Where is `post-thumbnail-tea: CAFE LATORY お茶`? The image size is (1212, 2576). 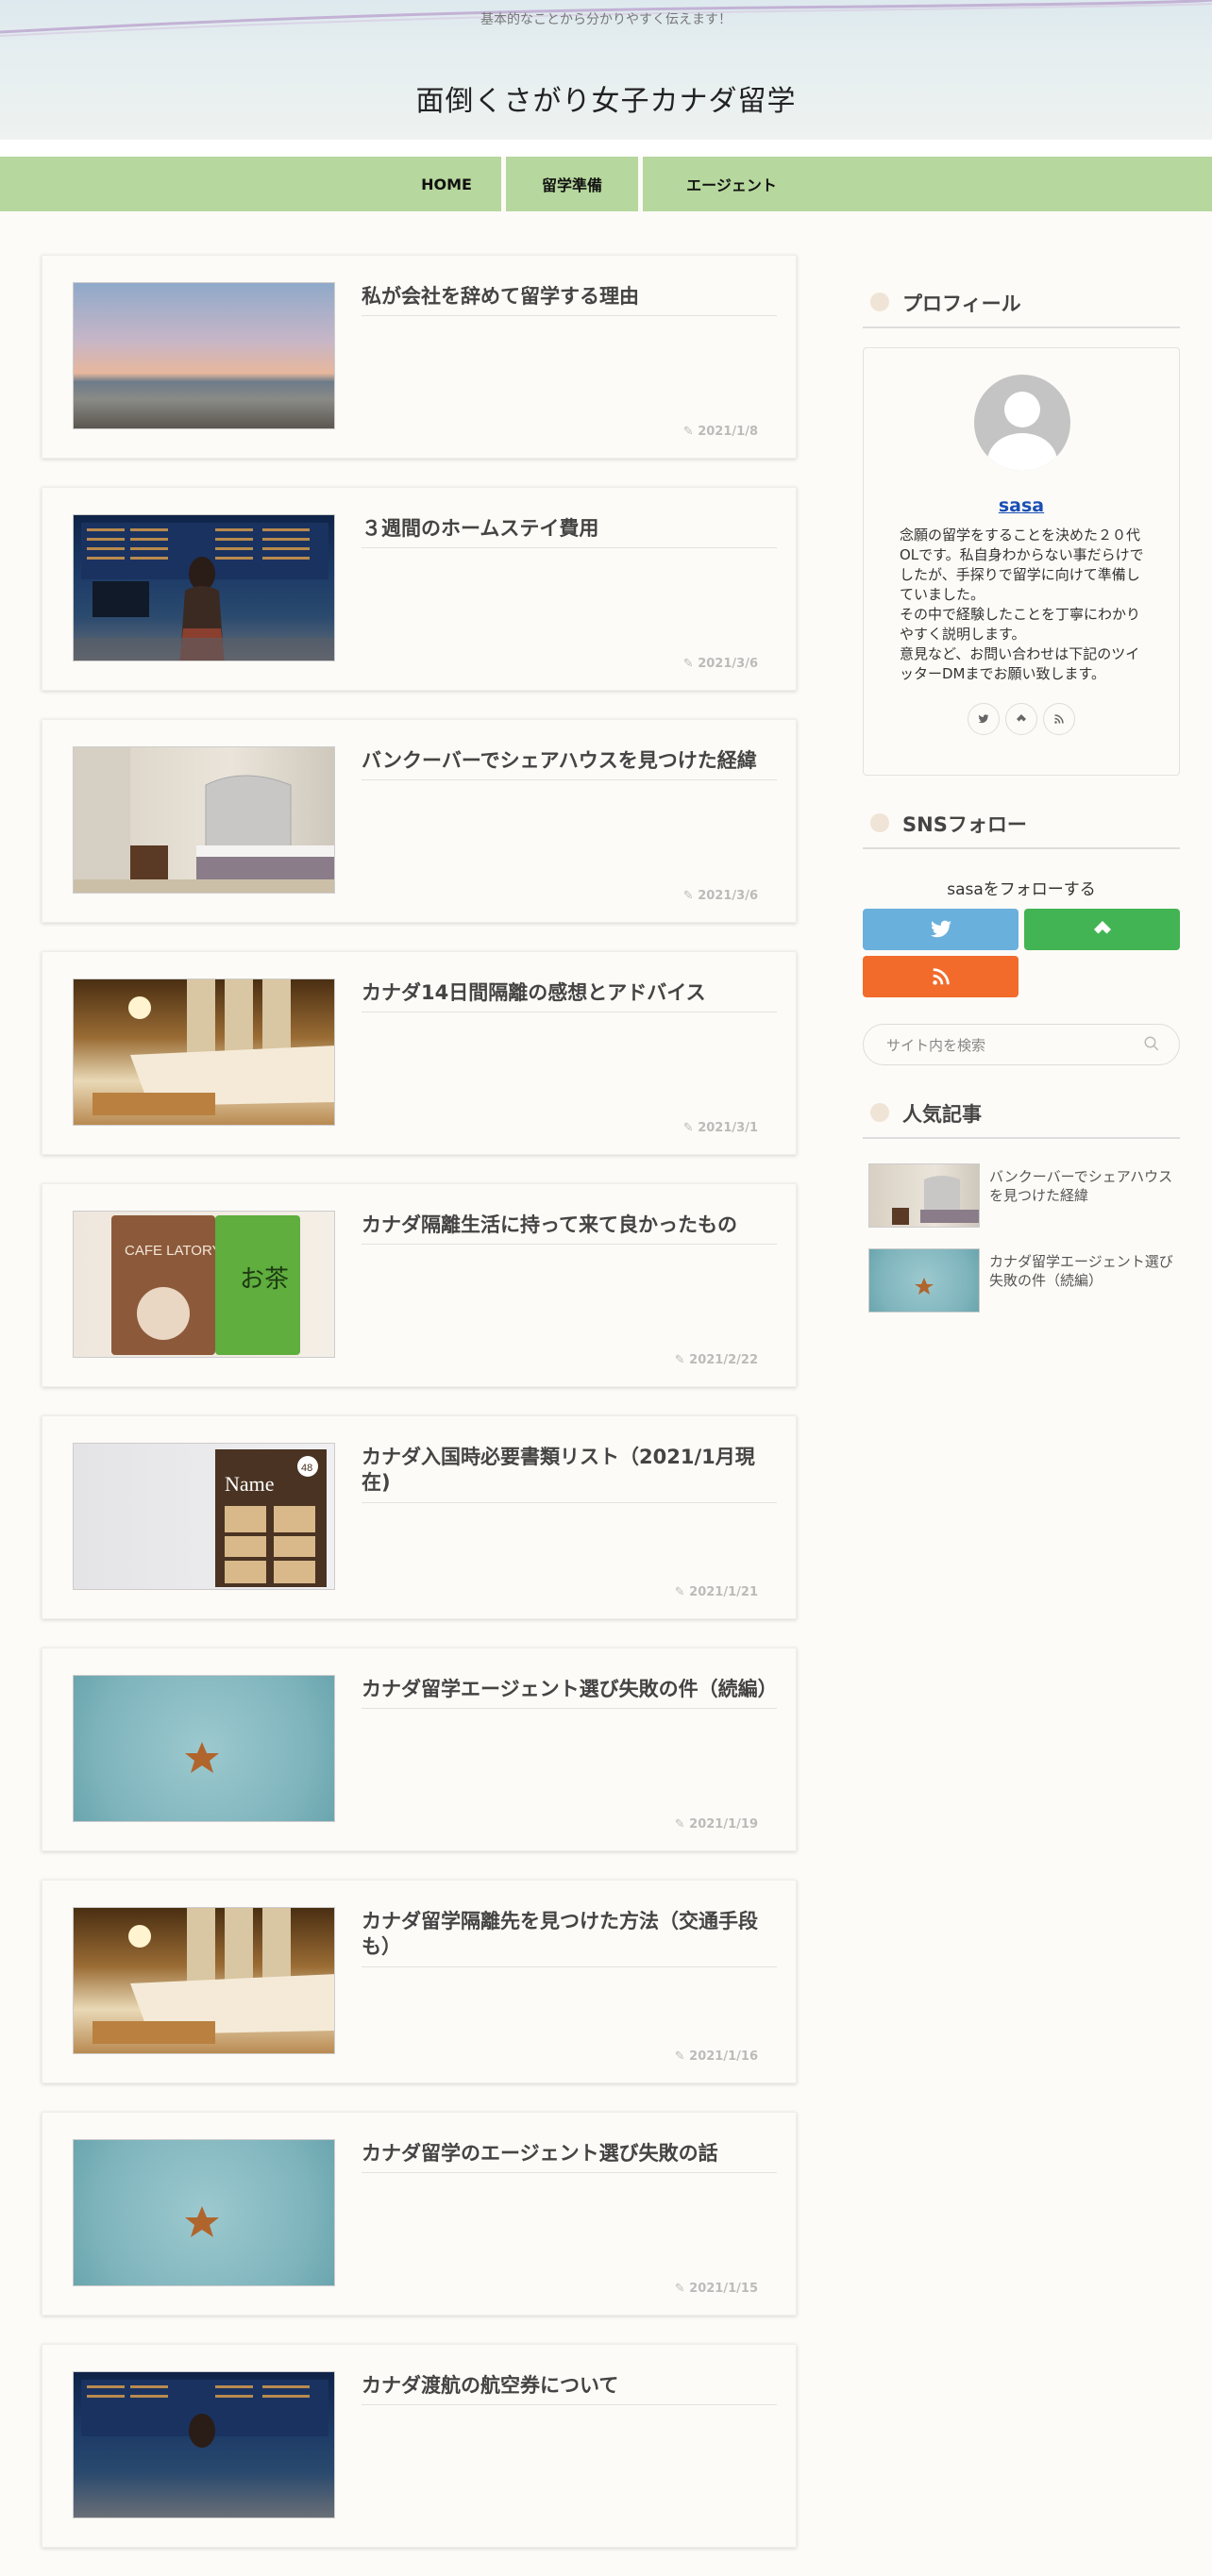
post-thumbnail-tea: CAFE LATORY お茶 is located at coordinates (204, 1284).